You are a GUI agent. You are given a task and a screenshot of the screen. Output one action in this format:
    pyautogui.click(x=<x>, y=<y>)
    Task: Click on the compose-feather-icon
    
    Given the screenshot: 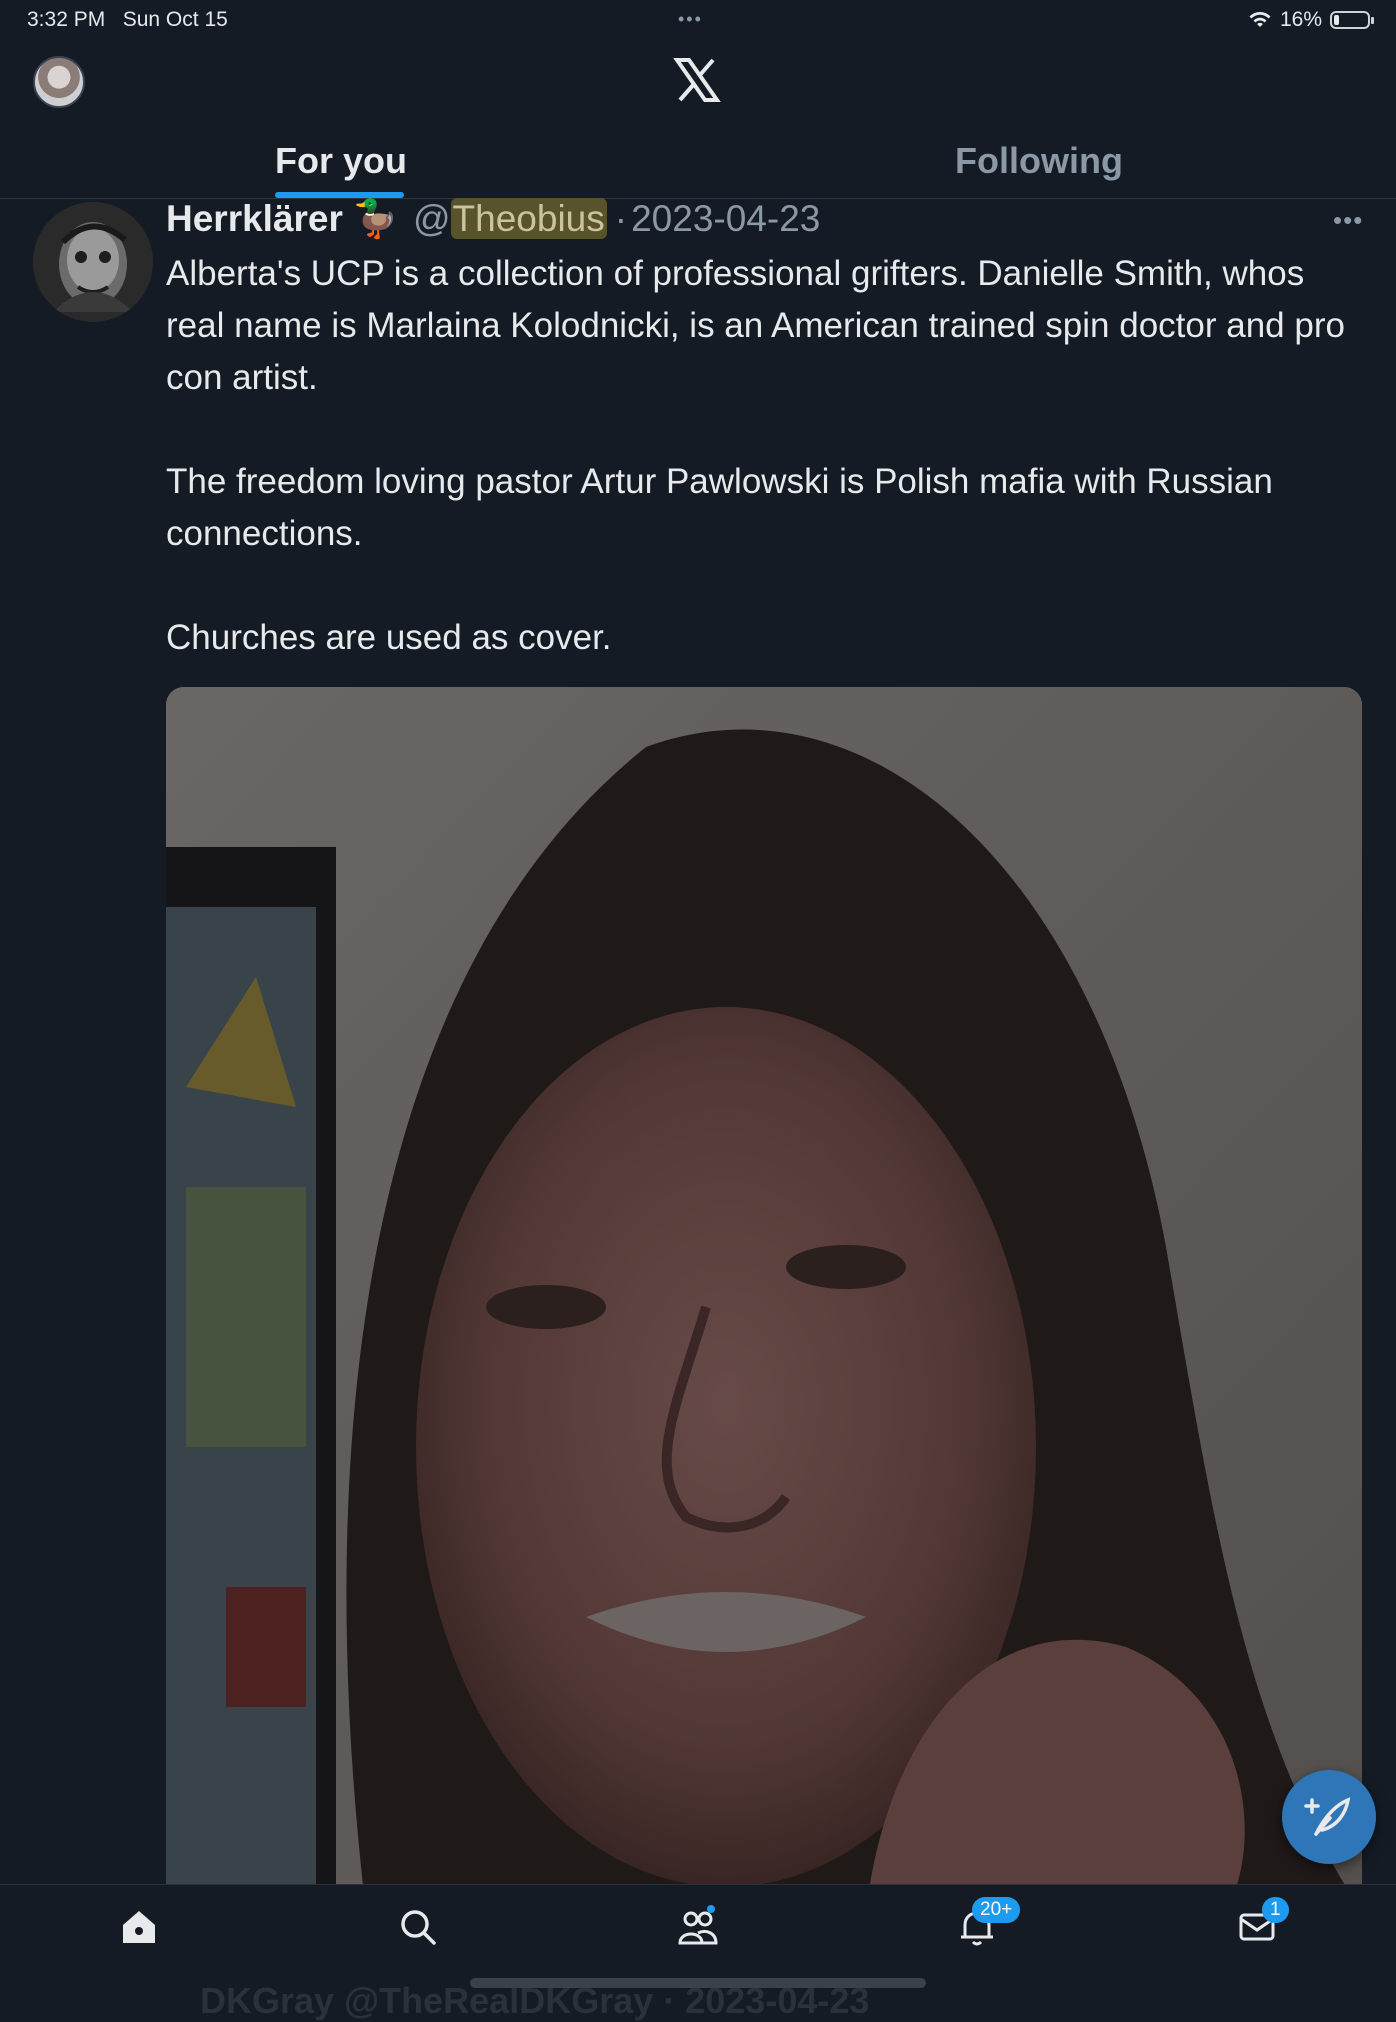 What is the action you would take?
    pyautogui.click(x=1327, y=1816)
    